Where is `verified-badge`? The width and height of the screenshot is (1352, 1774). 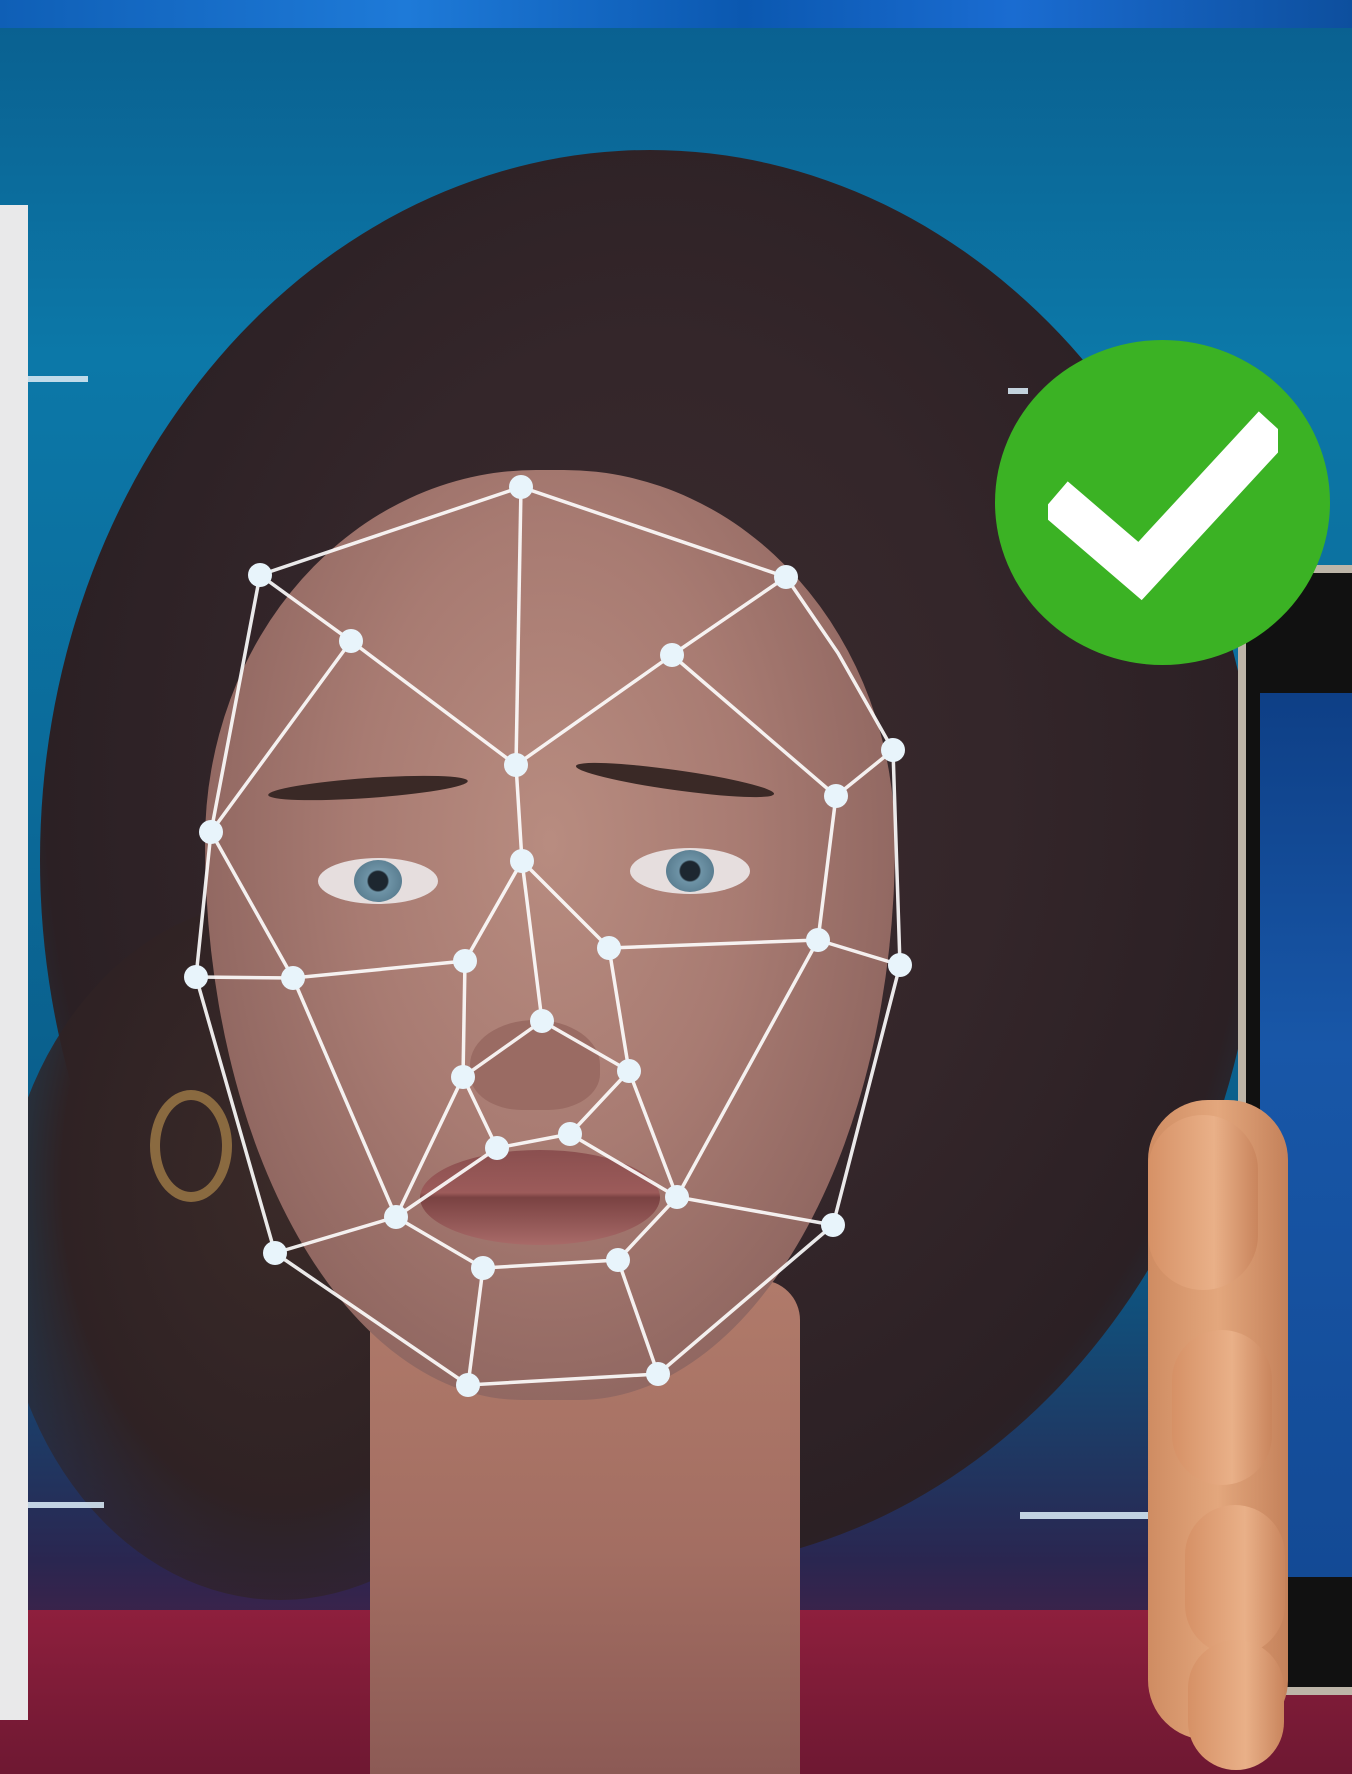
verified-badge is located at coordinates (1162, 502).